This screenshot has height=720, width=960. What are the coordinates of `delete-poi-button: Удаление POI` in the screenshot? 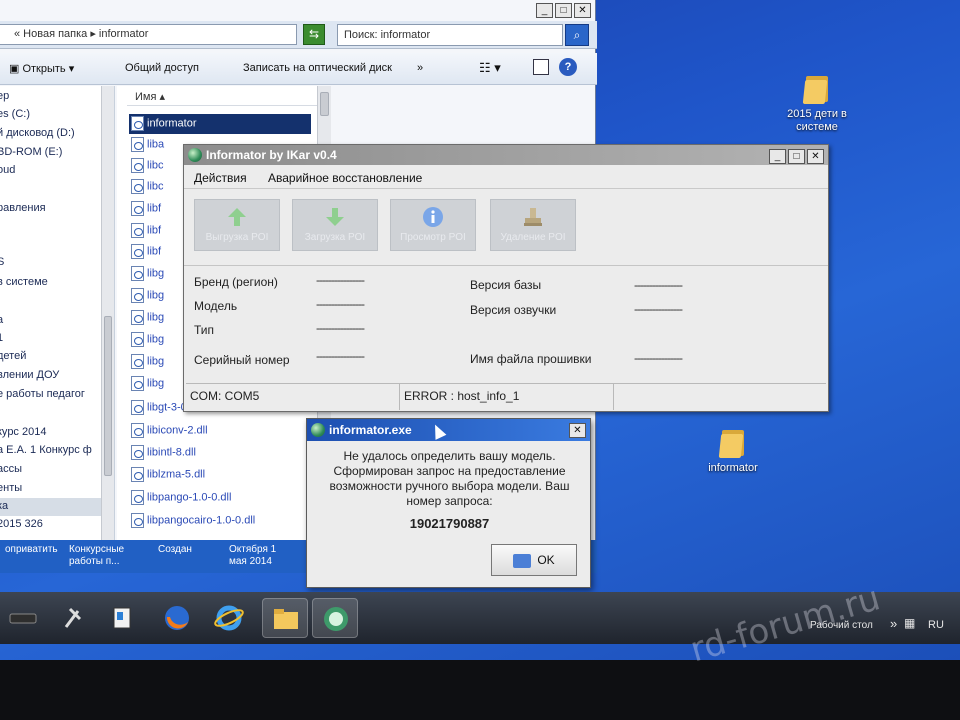 It's located at (533, 225).